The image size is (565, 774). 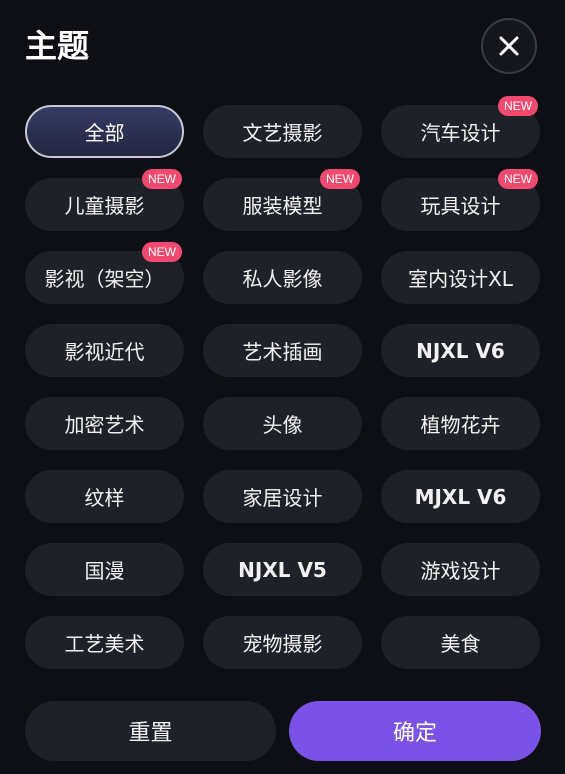 What do you see at coordinates (460, 206) in the screenshot?
I see `category-chip-label: 玩具设计` at bounding box center [460, 206].